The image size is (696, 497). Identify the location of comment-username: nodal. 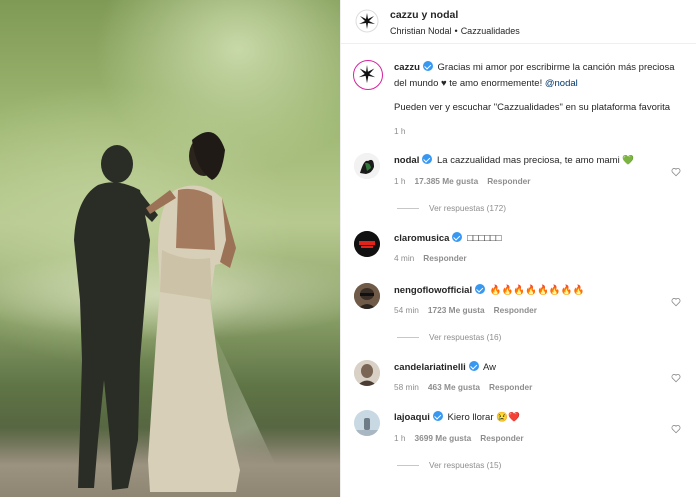
(406, 160).